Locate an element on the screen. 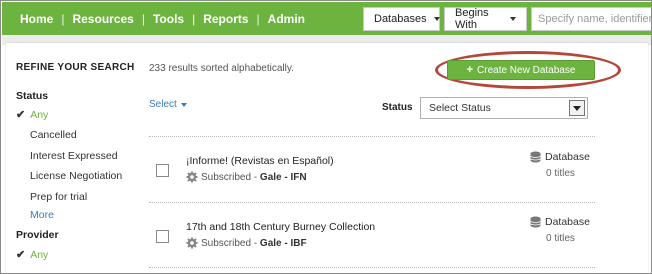 The height and width of the screenshot is (274, 652). row-provider-code: Gale - IBF is located at coordinates (283, 243).